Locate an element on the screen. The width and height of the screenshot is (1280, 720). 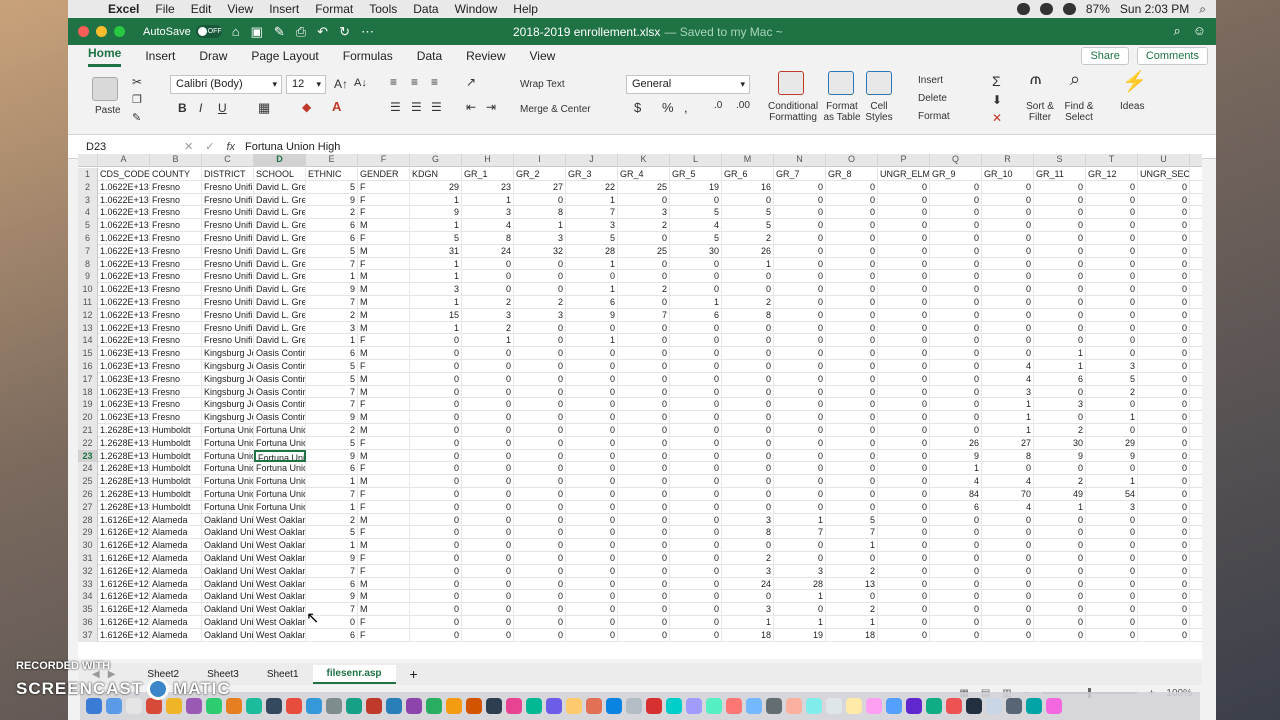
cell: 28 is located at coordinates (592, 251).